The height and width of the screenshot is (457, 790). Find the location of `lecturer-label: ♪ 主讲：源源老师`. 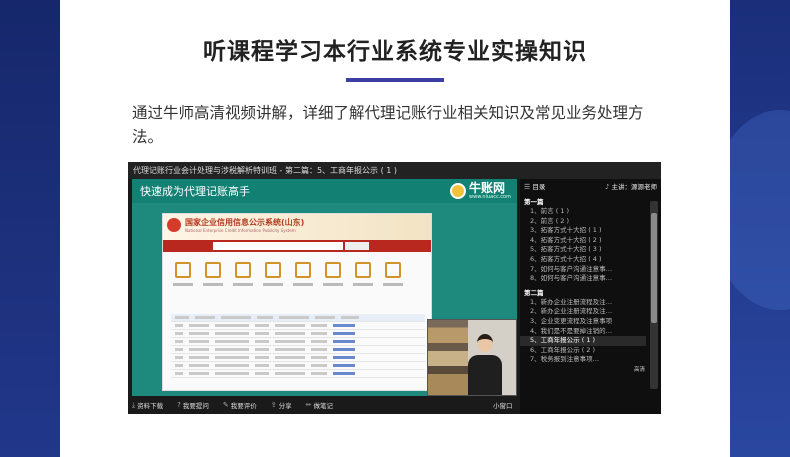

lecturer-label: ♪ 主讲：源源老师 is located at coordinates (630, 187).